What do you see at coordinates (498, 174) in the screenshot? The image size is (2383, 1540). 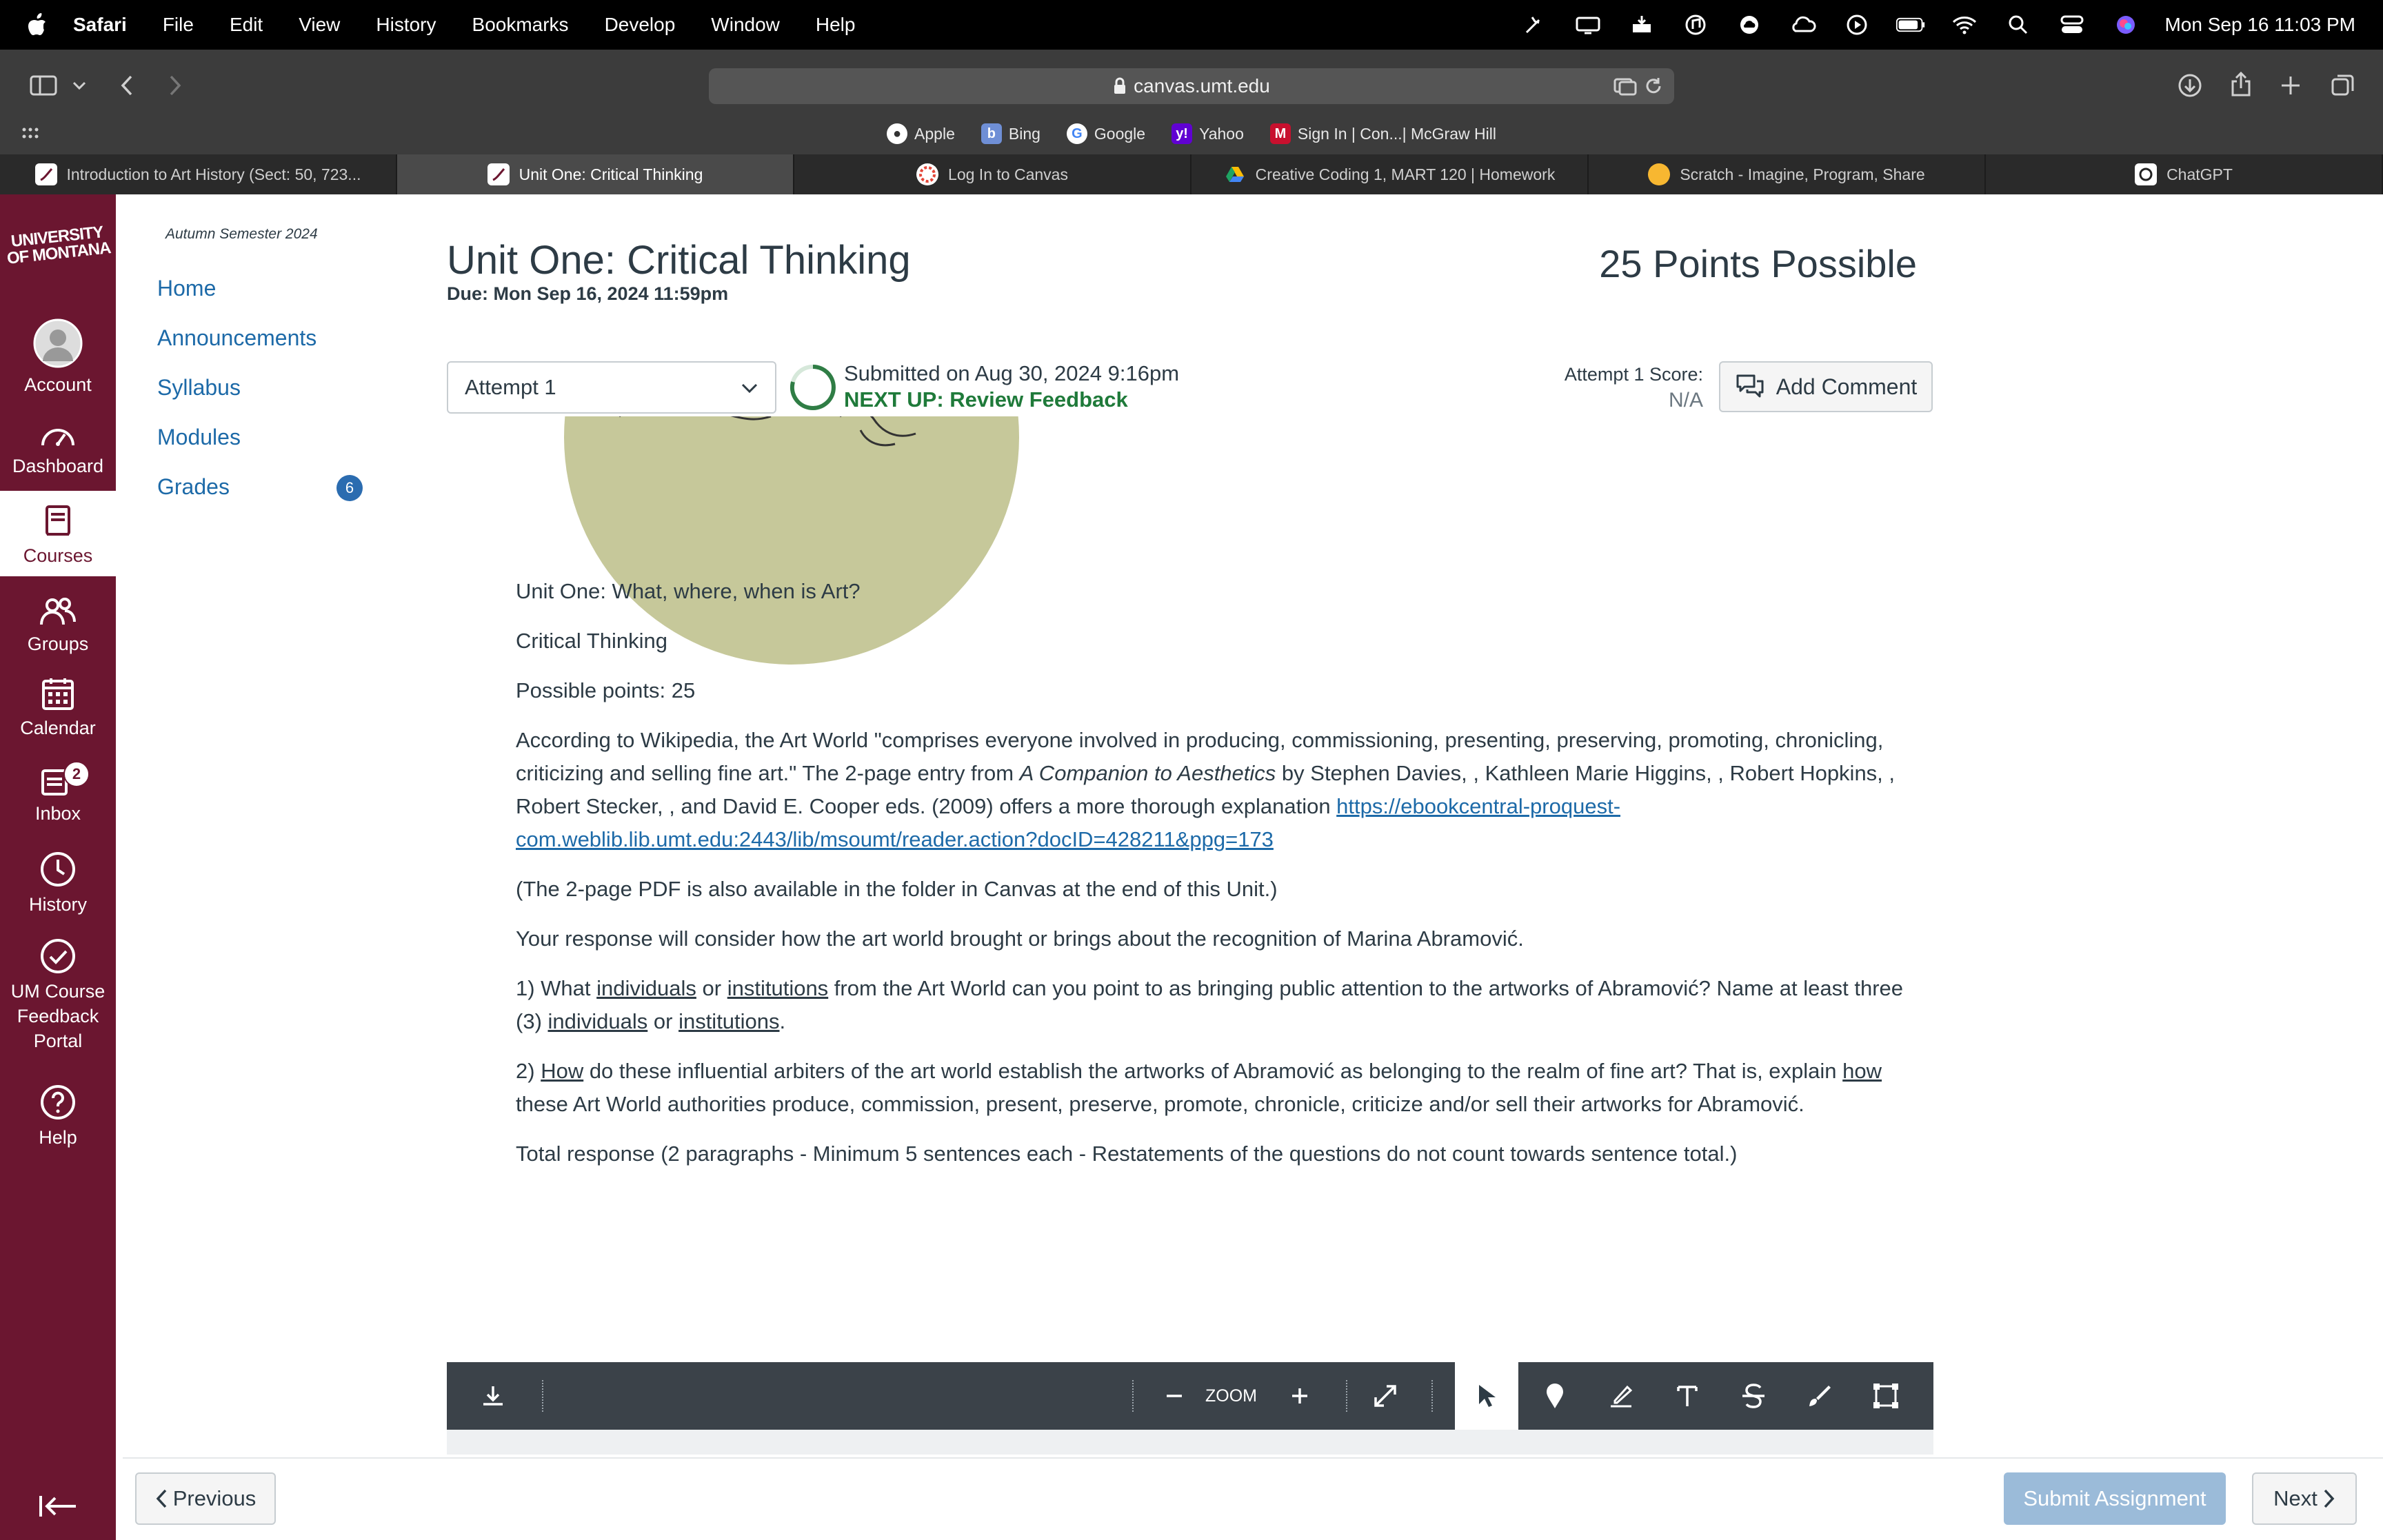 I see `canvas-favicon-icon` at bounding box center [498, 174].